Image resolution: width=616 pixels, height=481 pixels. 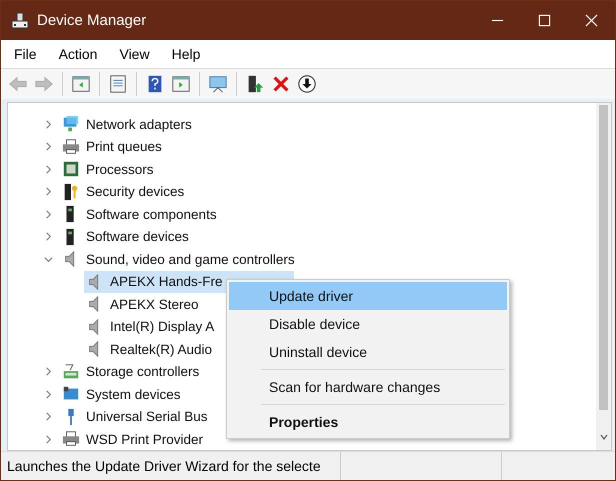 What do you see at coordinates (147, 416) in the screenshot?
I see `tree-item: Universal Serial Bus` at bounding box center [147, 416].